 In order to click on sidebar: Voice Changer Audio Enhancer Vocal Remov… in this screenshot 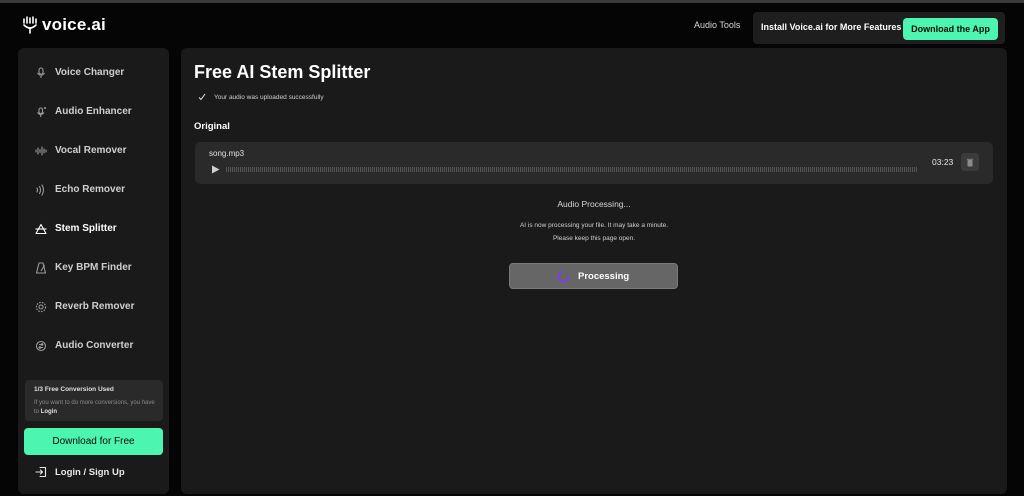, I will do `click(93, 271)`.